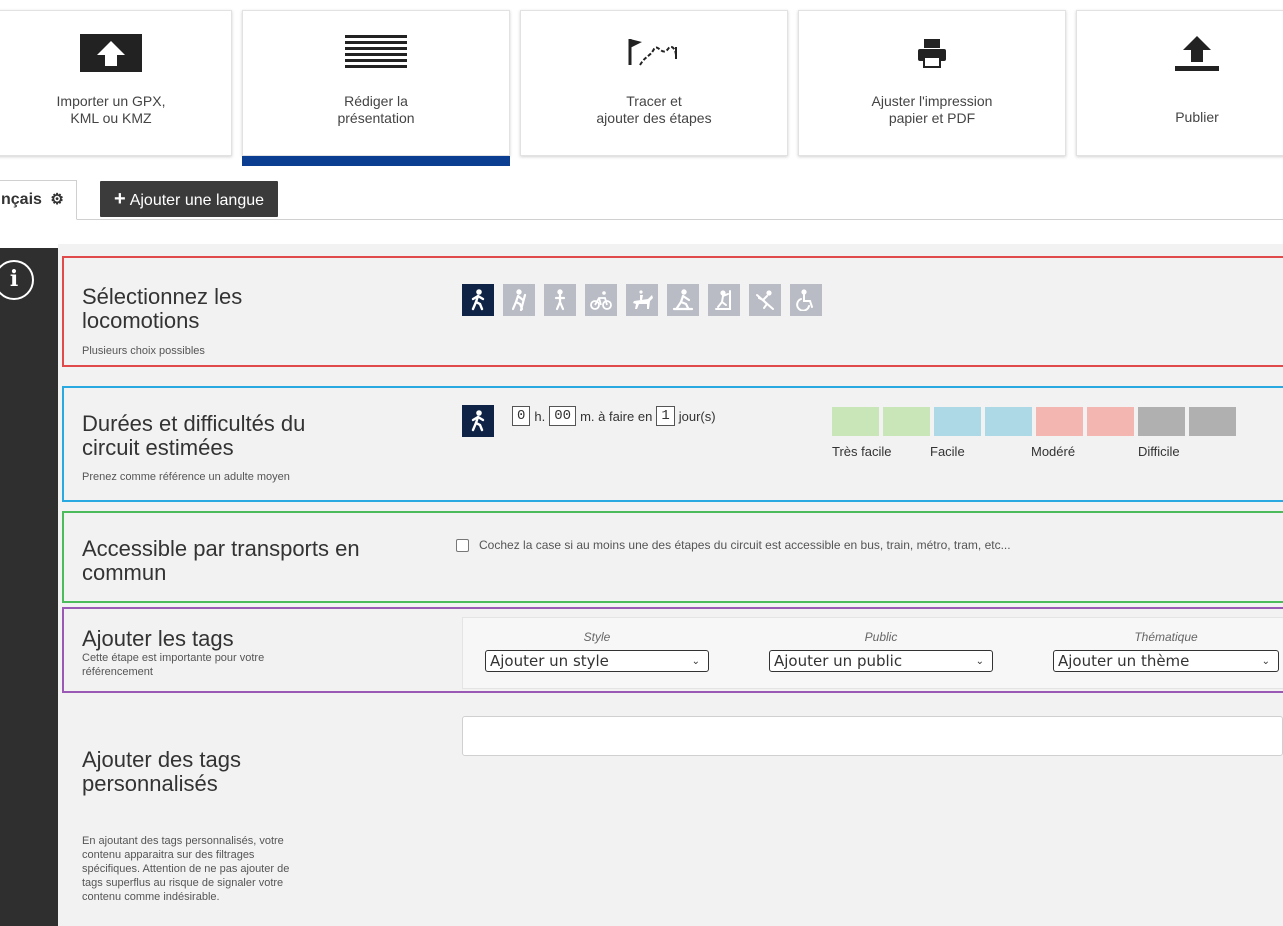 Image resolution: width=1283 pixels, height=926 pixels. I want to click on style-header: Style, so click(597, 637).